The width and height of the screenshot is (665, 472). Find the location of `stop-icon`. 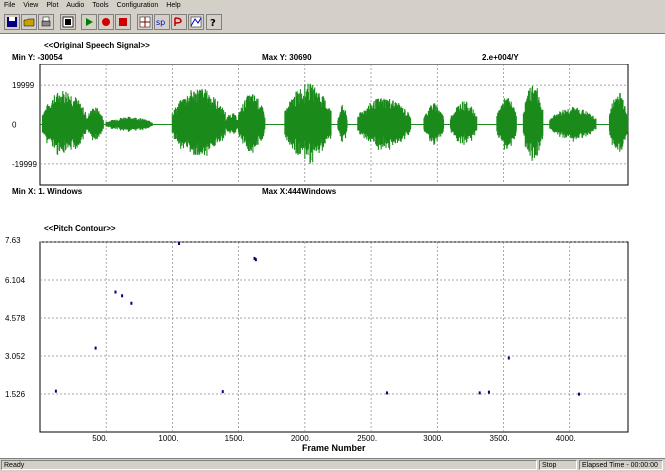

stop-icon is located at coordinates (123, 22).